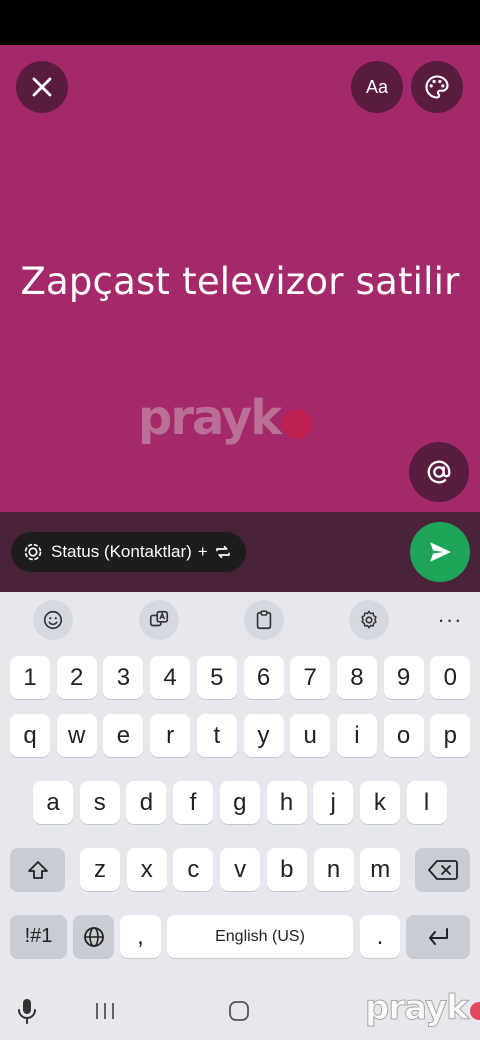 This screenshot has width=480, height=1040. I want to click on more-button: ···, so click(450, 620).